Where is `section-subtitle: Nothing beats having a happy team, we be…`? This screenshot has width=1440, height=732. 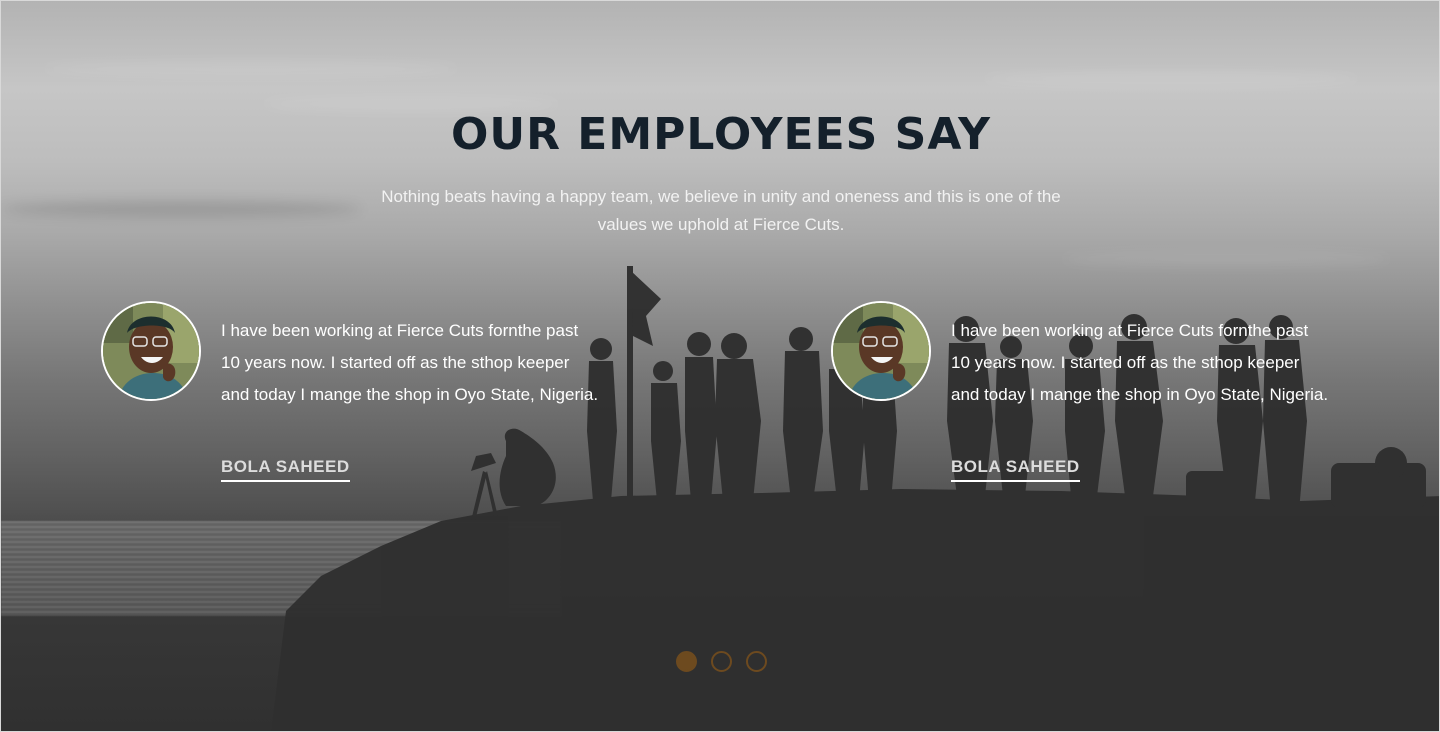 section-subtitle: Nothing beats having a happy team, we be… is located at coordinates (721, 210).